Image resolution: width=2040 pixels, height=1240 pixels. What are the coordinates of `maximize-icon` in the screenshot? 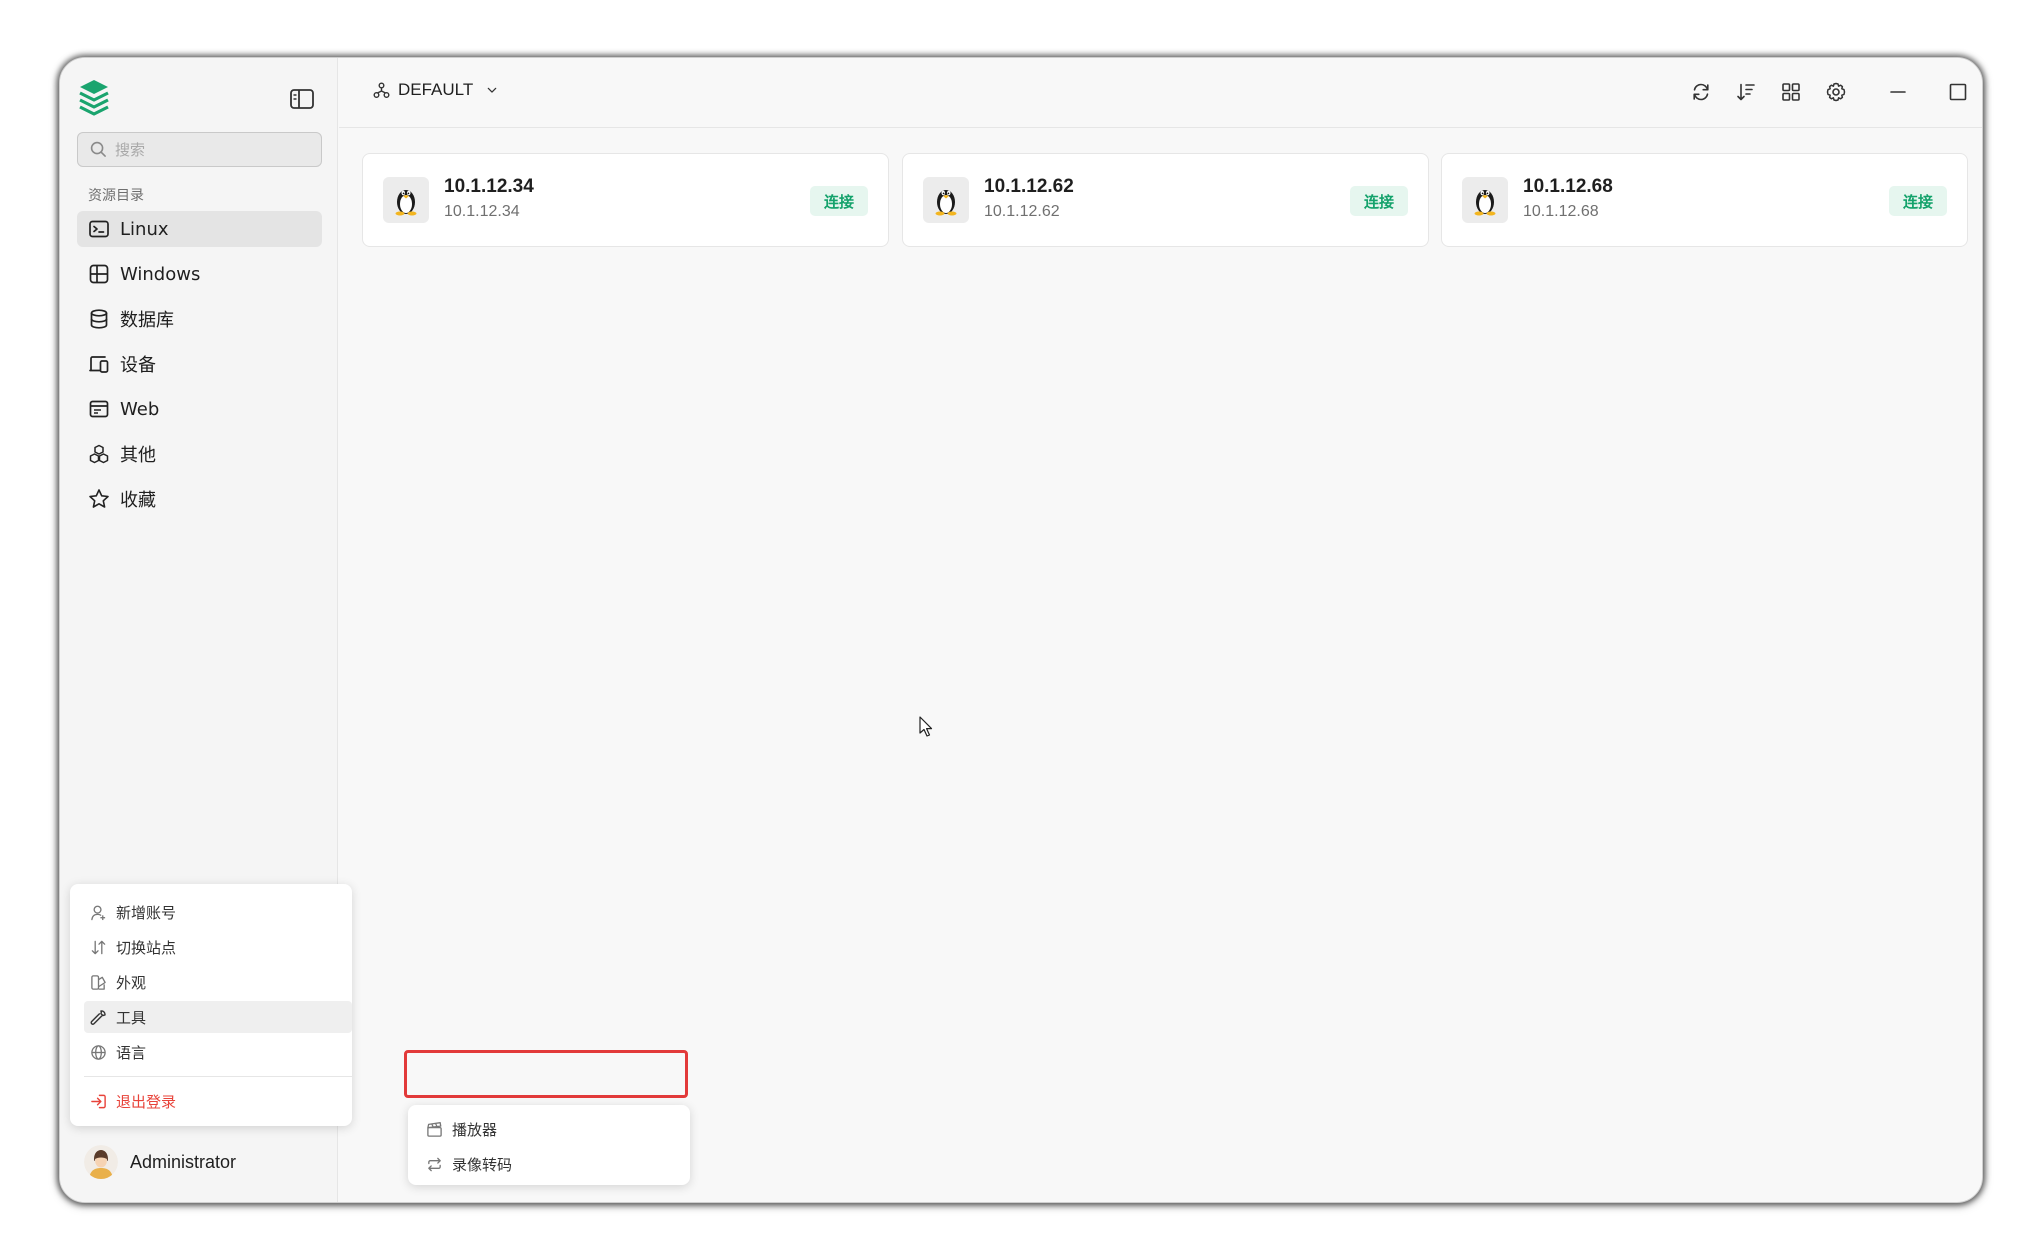 It's located at (1958, 92).